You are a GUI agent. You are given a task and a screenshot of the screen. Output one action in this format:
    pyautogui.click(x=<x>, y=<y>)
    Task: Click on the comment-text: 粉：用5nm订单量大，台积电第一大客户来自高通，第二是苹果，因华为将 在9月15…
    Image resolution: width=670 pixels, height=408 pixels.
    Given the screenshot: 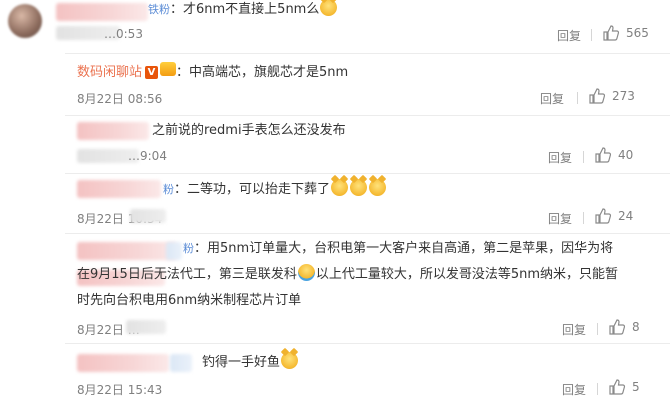 What is the action you would take?
    pyautogui.click(x=348, y=274)
    